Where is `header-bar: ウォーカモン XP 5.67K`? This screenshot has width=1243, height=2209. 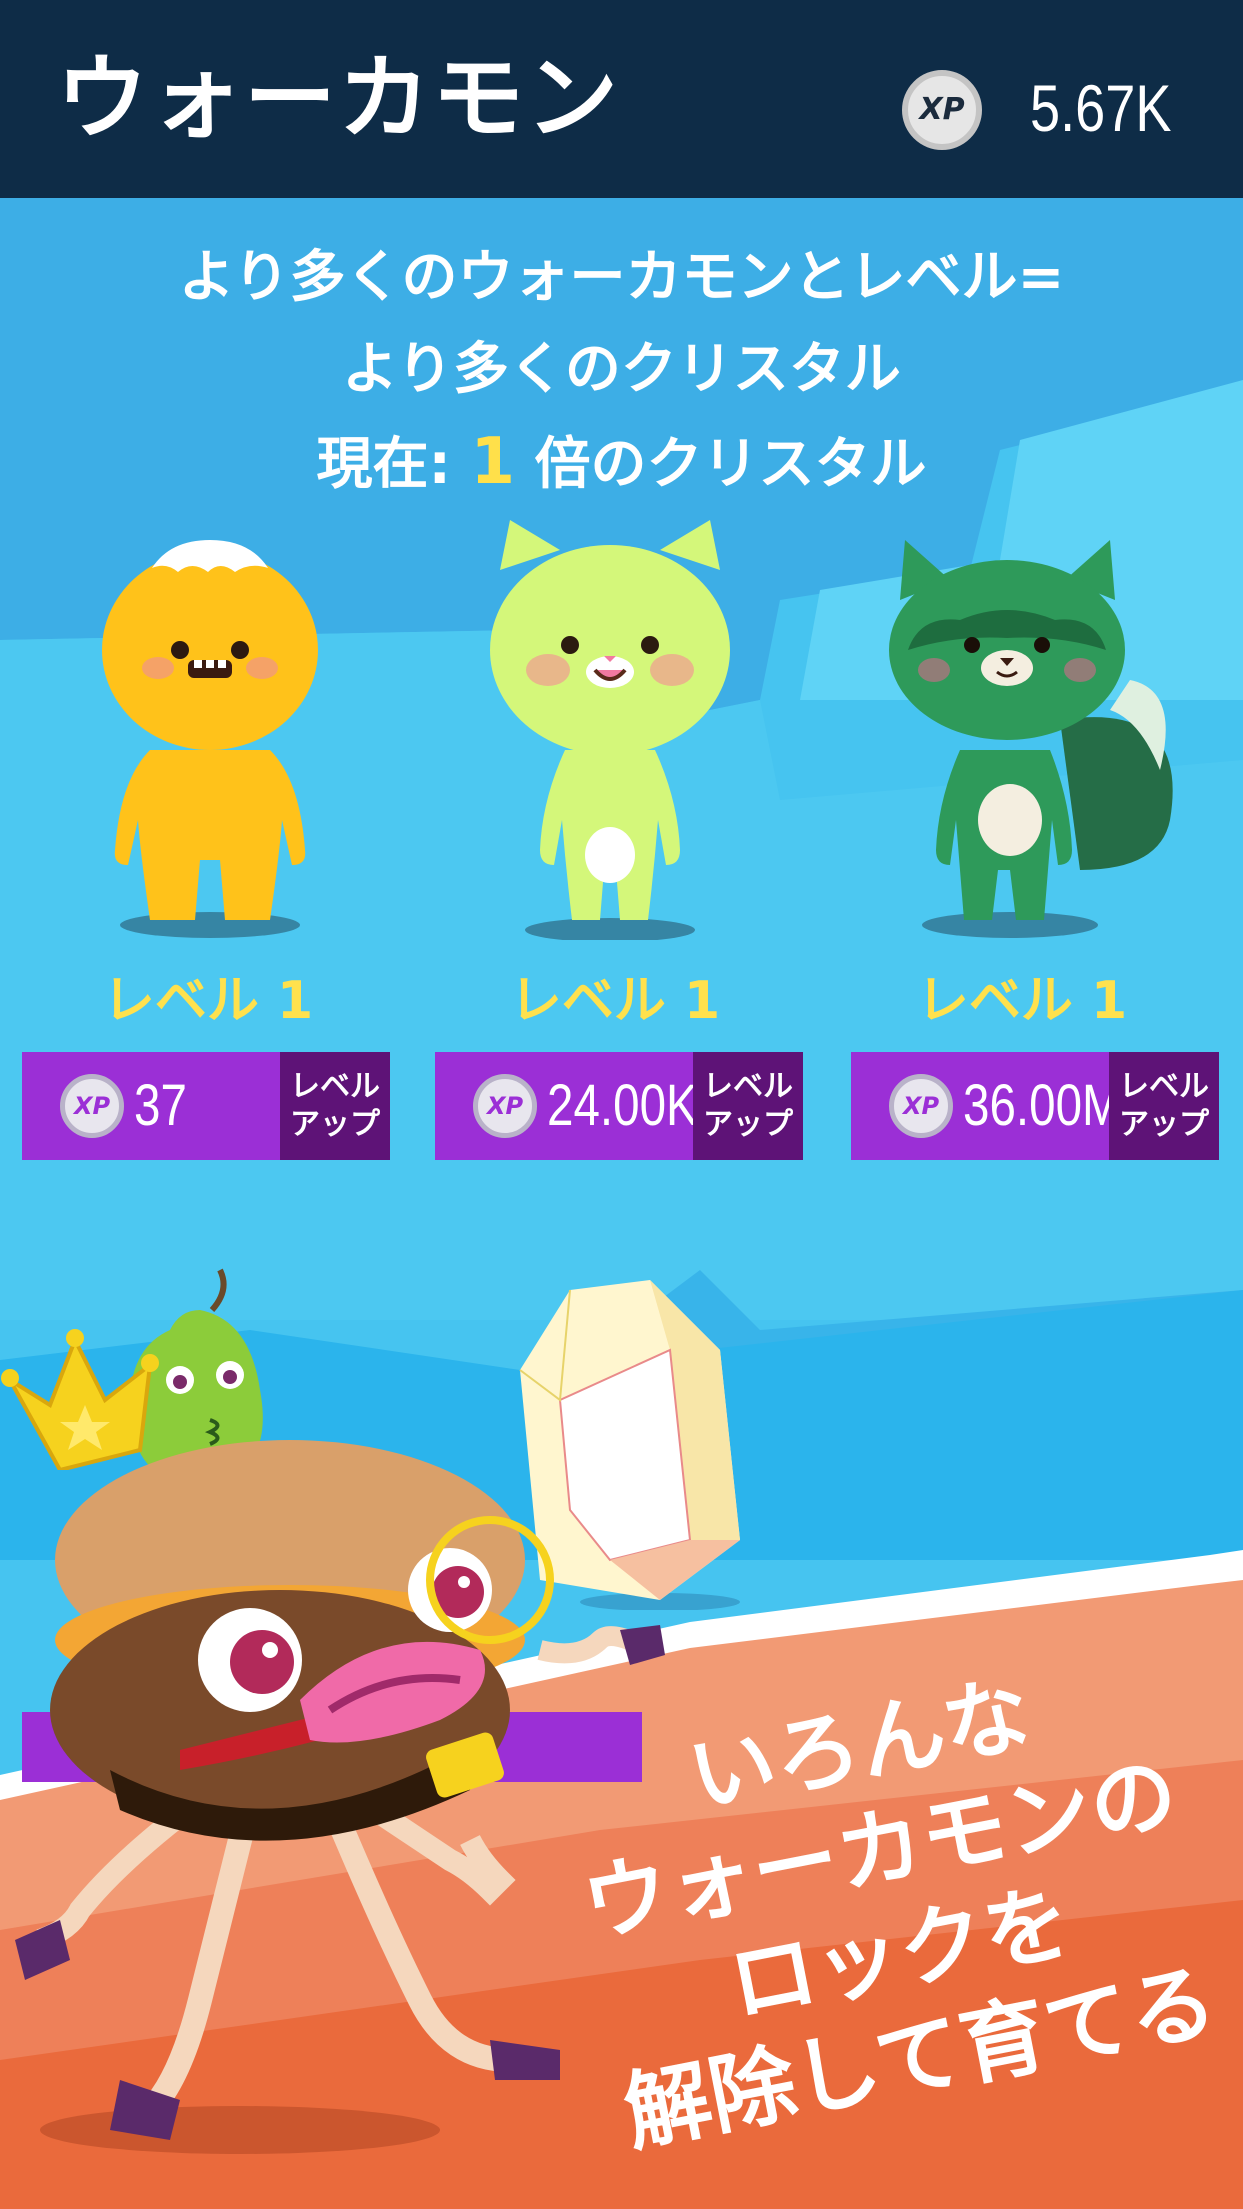 header-bar: ウォーカモン XP 5.67K is located at coordinates (621, 99).